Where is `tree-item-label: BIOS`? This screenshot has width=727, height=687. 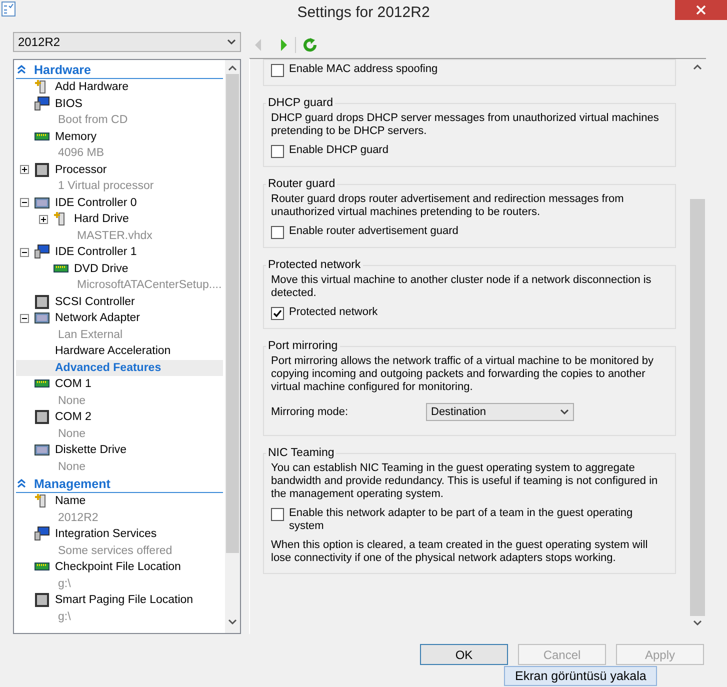
tree-item-label: BIOS is located at coordinates (68, 104).